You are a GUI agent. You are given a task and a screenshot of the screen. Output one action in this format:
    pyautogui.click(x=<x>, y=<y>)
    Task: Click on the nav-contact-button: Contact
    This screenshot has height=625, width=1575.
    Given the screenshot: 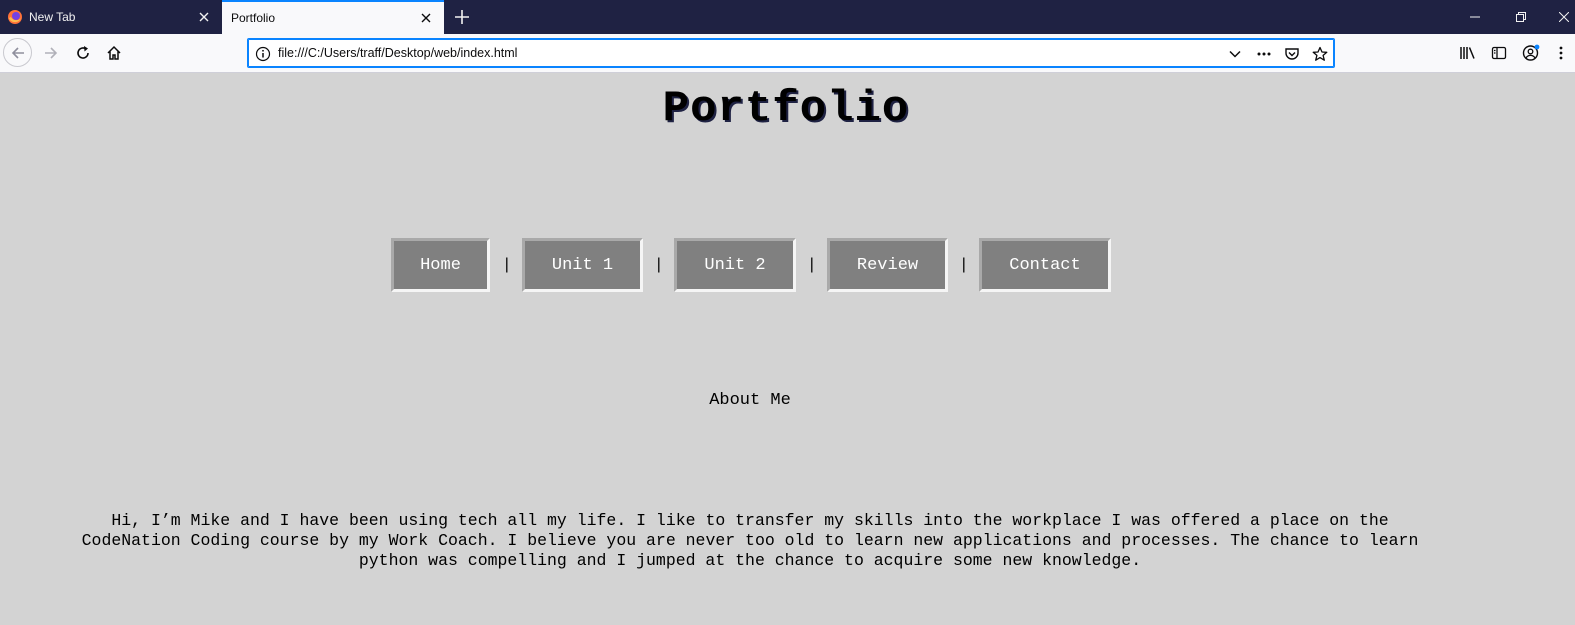 What is the action you would take?
    pyautogui.click(x=1045, y=265)
    